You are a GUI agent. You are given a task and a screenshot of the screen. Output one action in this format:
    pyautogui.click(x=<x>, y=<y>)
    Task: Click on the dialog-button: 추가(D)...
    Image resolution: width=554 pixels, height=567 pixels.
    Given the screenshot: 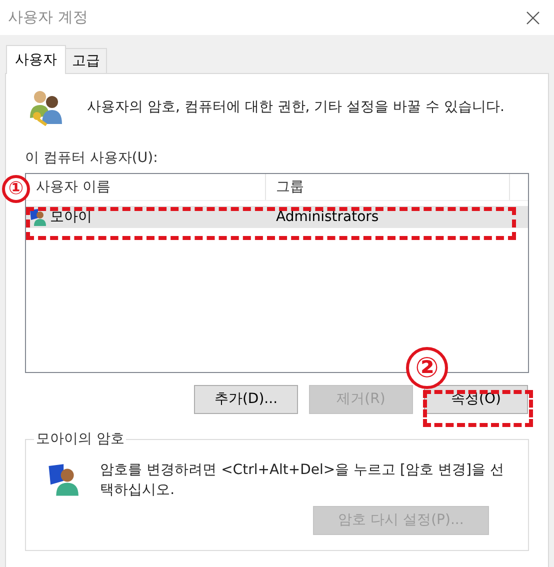 What is the action you would take?
    pyautogui.click(x=246, y=399)
    